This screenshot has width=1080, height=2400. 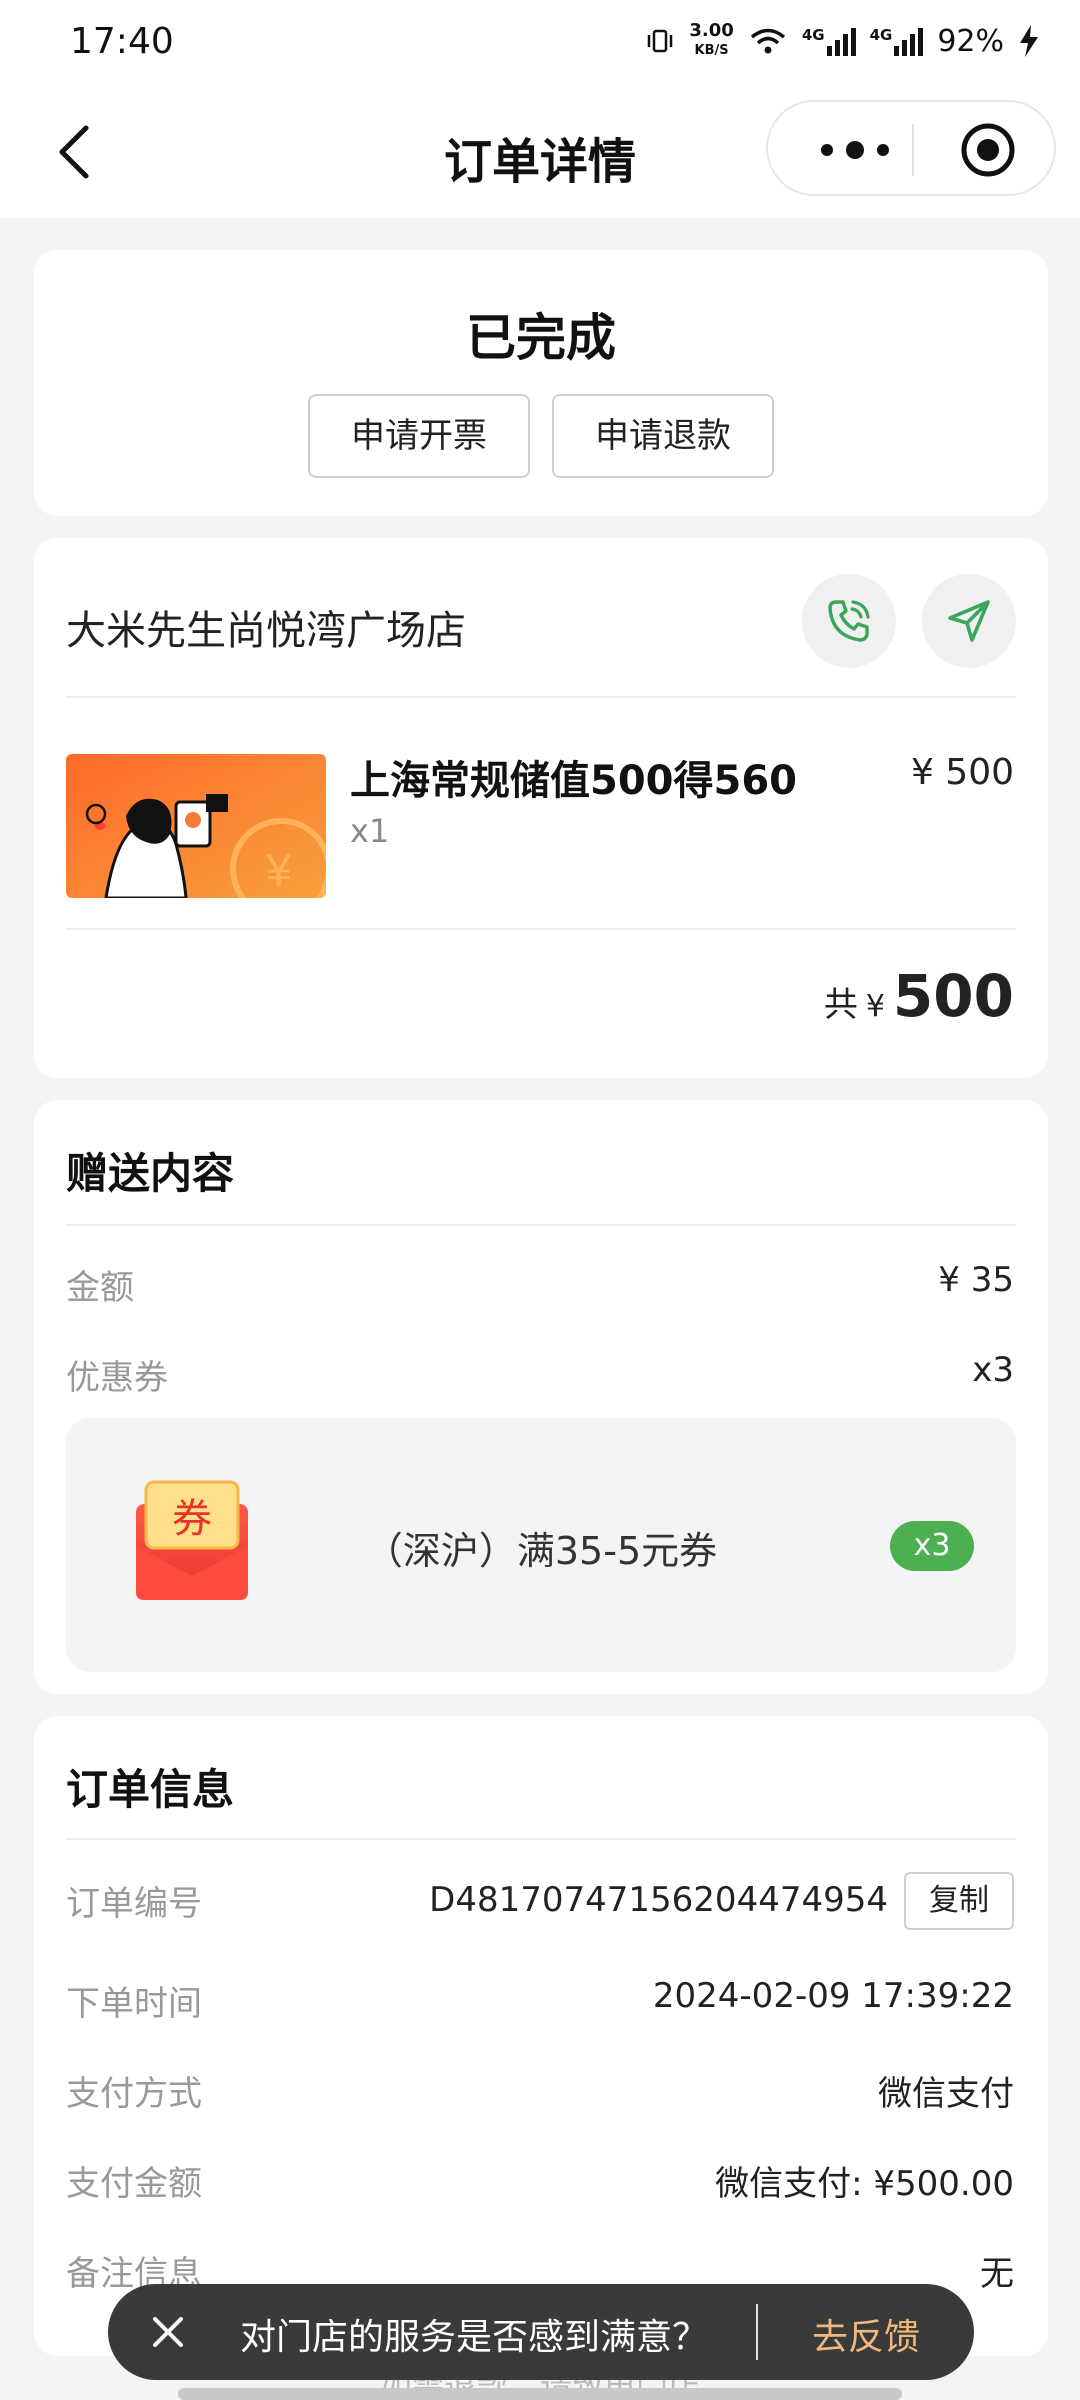 I want to click on net-type-2: 4G, so click(x=881, y=35).